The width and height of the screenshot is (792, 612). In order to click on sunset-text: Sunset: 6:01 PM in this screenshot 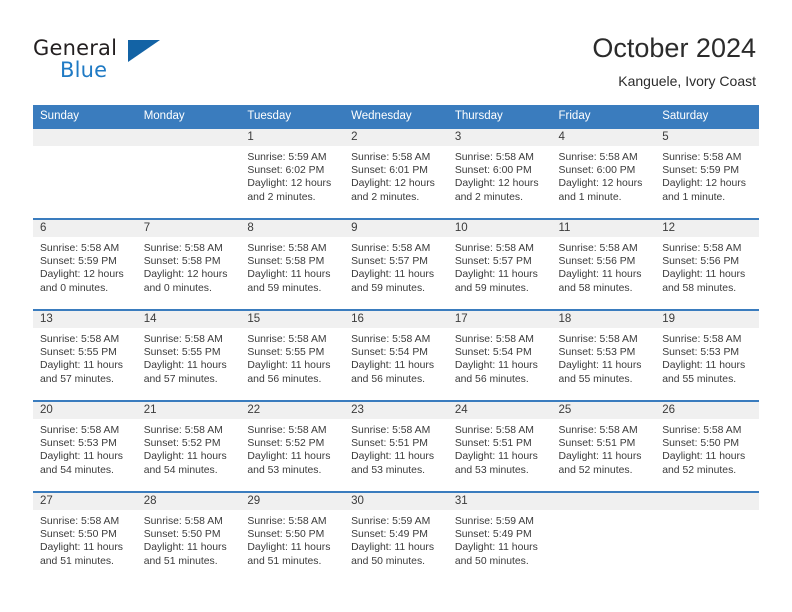, I will do `click(389, 171)`.